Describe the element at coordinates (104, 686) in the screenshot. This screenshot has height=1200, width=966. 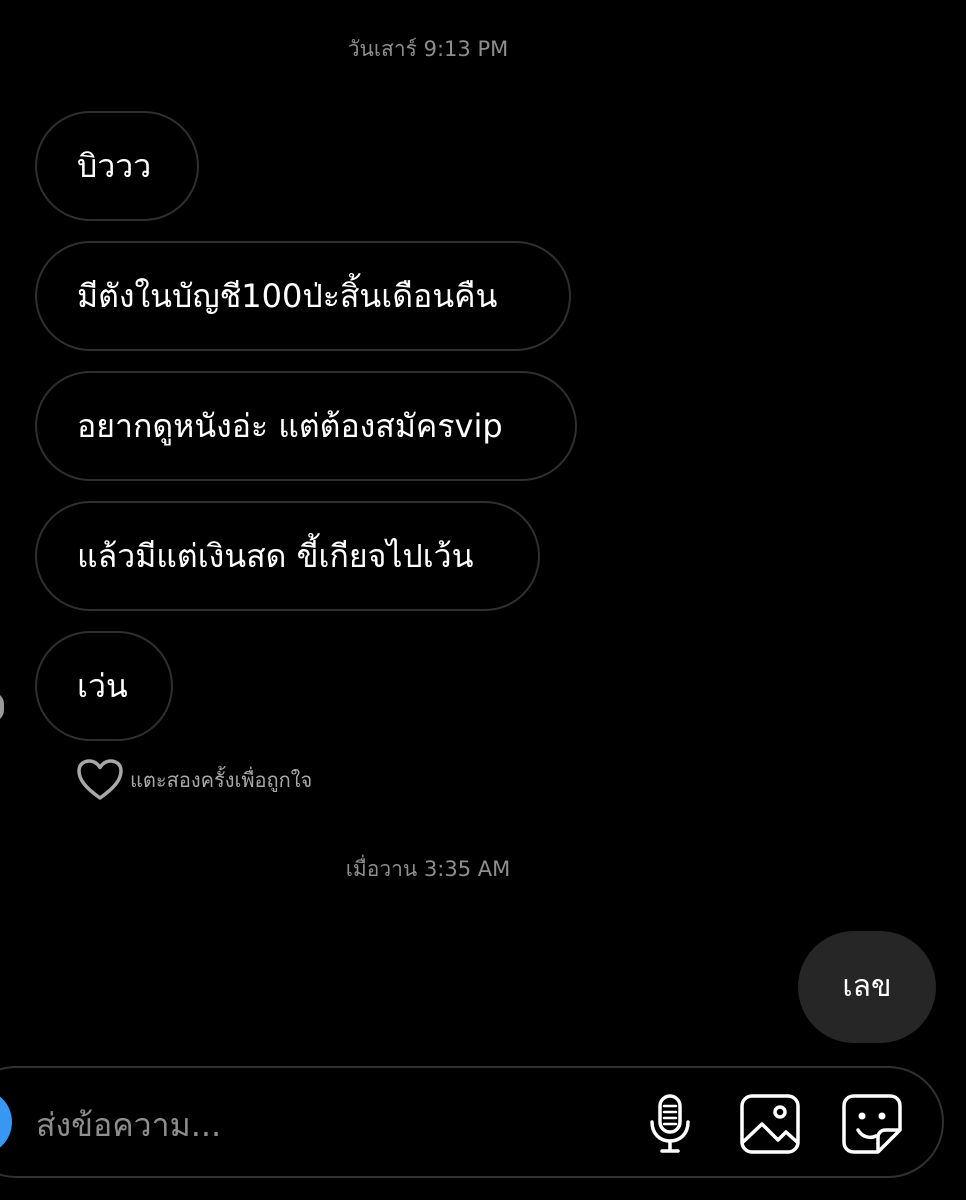
I see `incoming-message: เว่น` at that location.